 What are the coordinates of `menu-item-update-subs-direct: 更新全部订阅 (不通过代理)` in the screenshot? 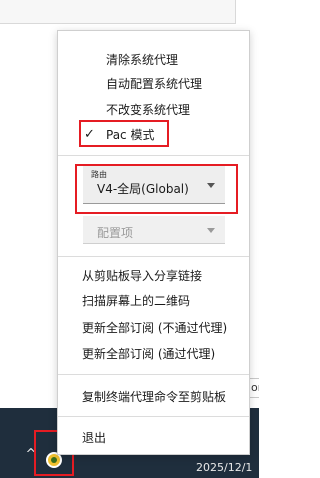 It's located at (153, 328).